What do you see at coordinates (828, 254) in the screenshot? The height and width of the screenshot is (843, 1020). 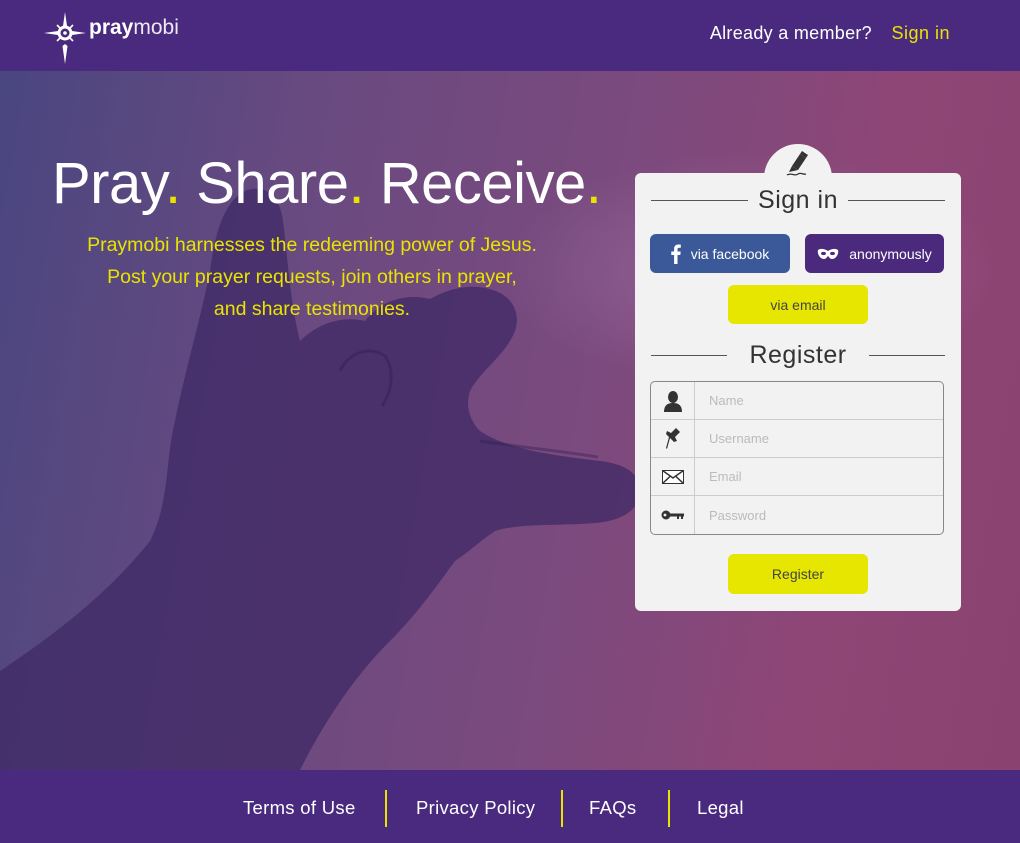 I see `mask-icon` at bounding box center [828, 254].